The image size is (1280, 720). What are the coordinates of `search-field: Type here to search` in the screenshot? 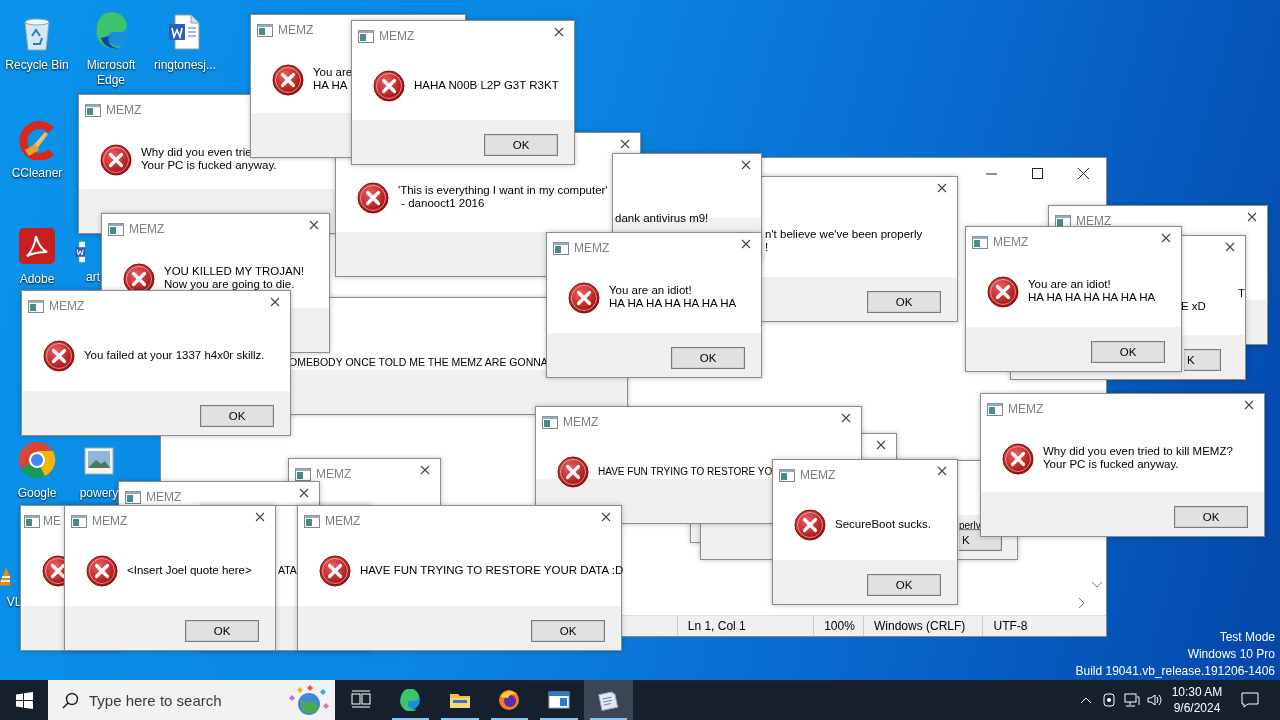 It's located at (191, 700).